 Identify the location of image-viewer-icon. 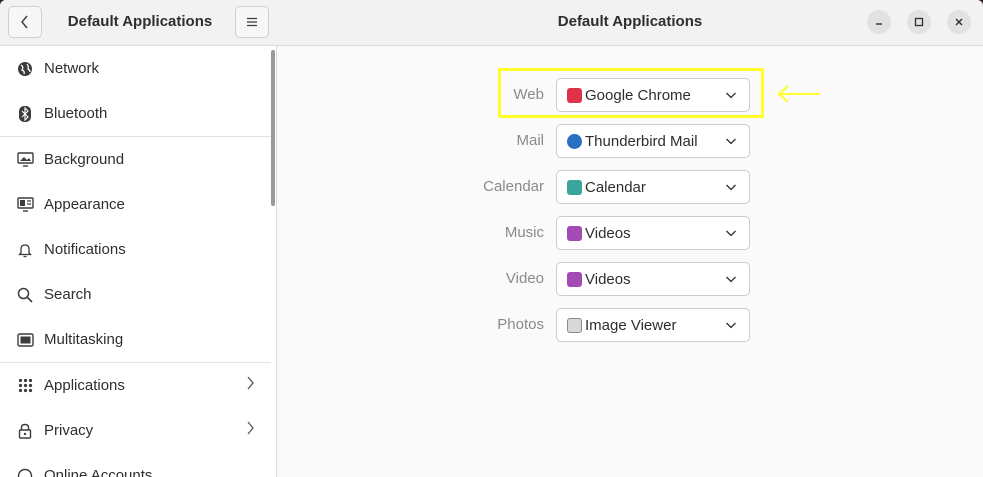
(574, 325).